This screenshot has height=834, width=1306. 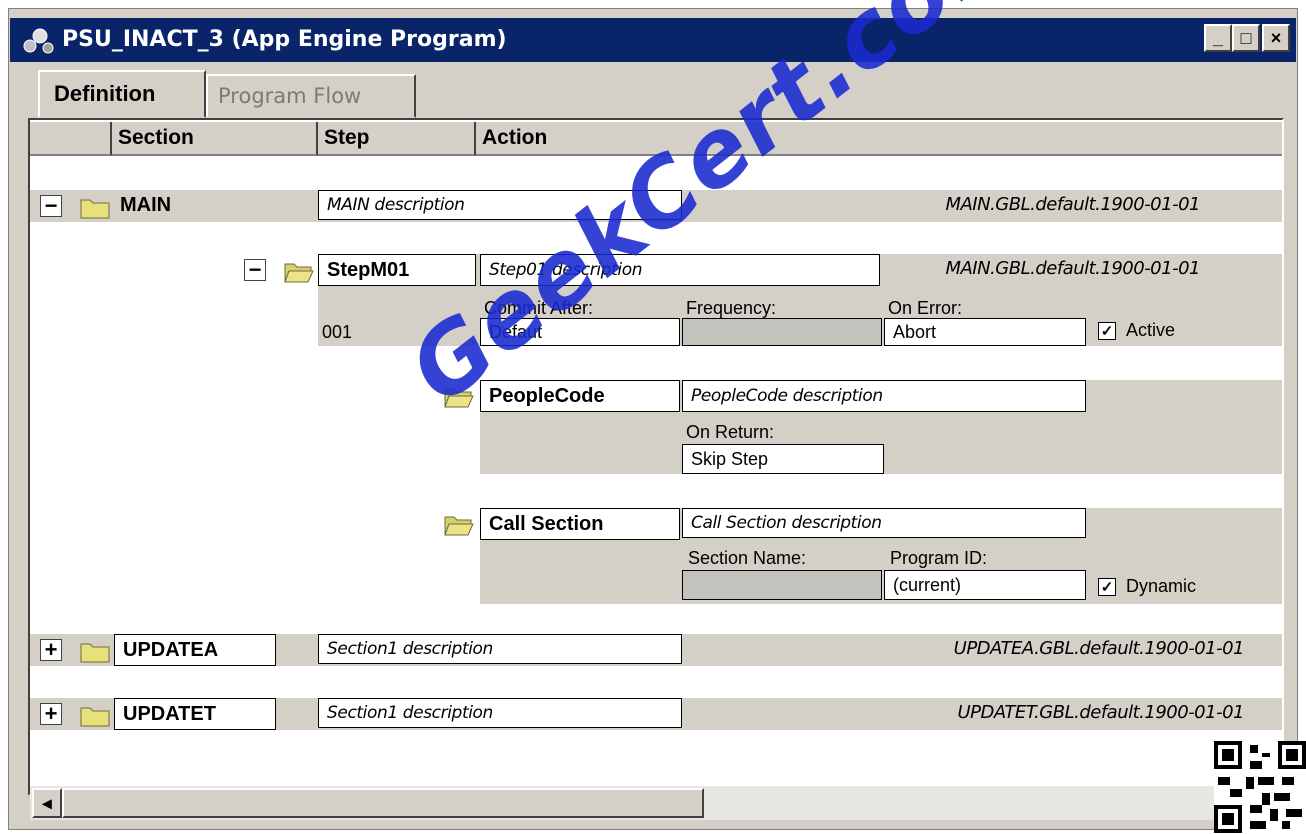 I want to click on active-label: Active, so click(x=1151, y=330).